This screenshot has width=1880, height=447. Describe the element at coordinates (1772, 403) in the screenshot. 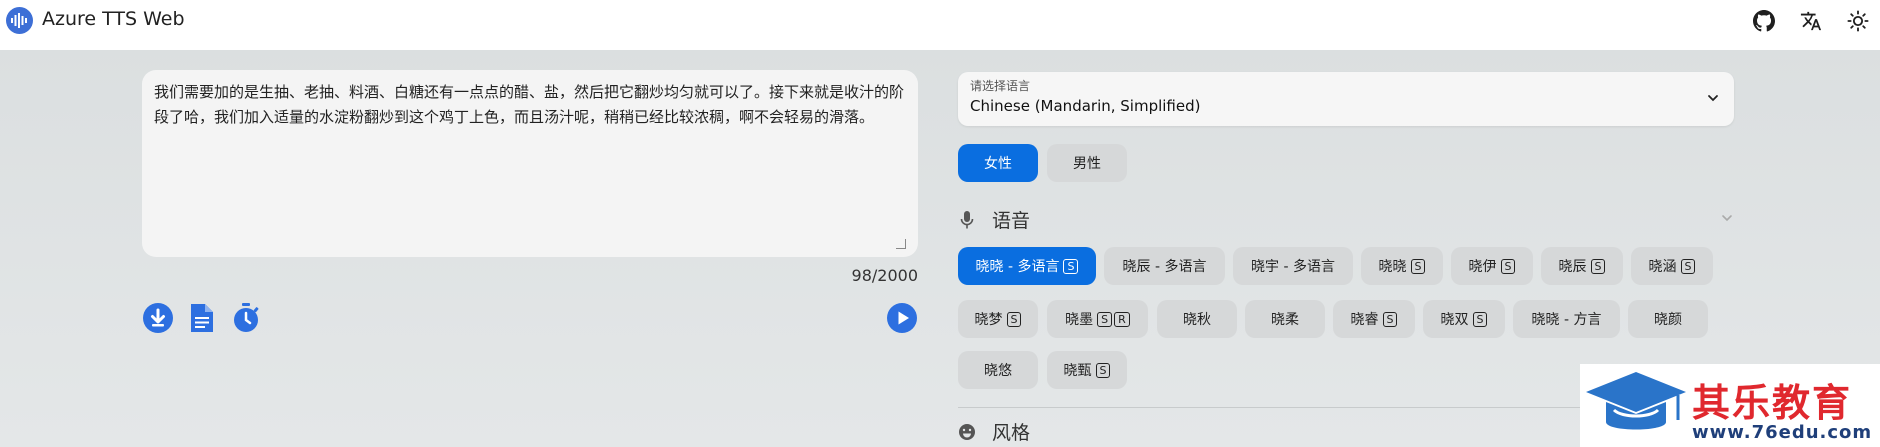

I see `watermark-title: 其乐教育` at that location.